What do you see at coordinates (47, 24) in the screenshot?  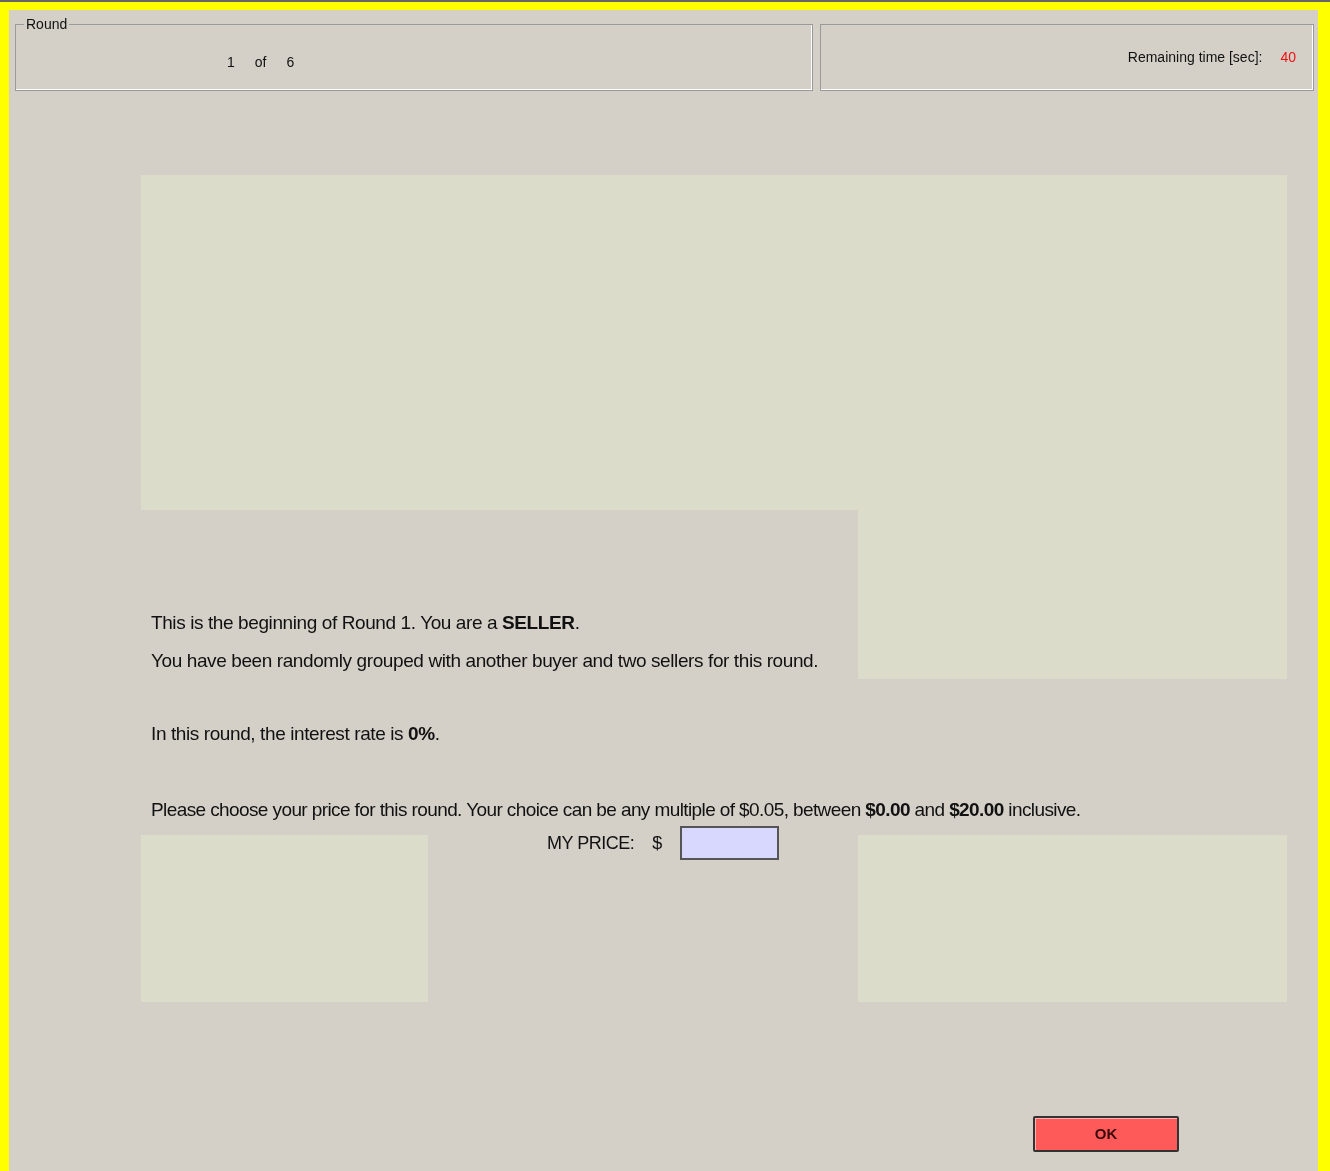 I see `round-title: Round` at bounding box center [47, 24].